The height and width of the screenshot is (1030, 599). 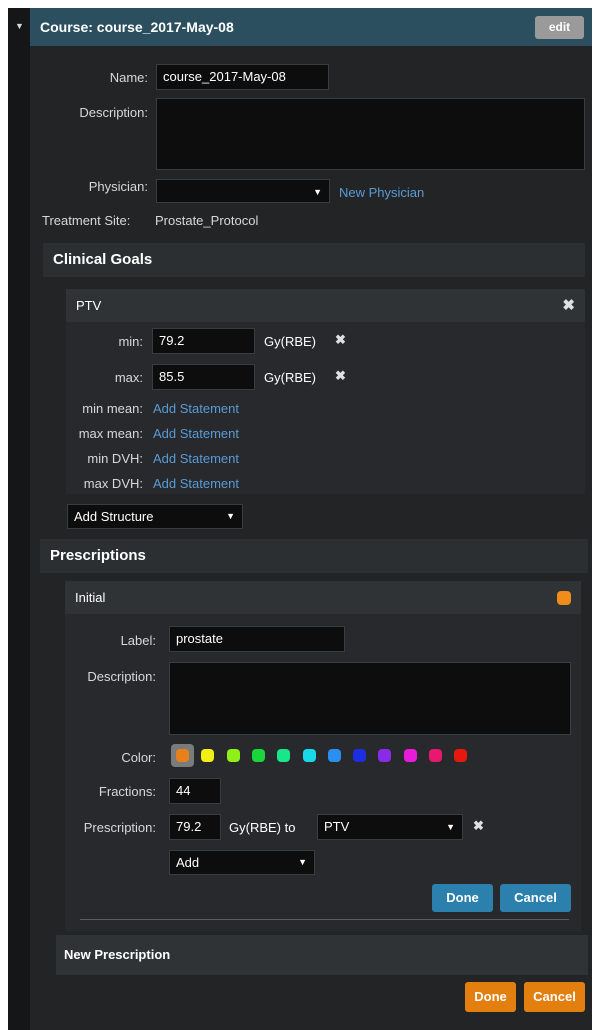 What do you see at coordinates (323, 597) in the screenshot?
I see `prescription-initial-header: Initial` at bounding box center [323, 597].